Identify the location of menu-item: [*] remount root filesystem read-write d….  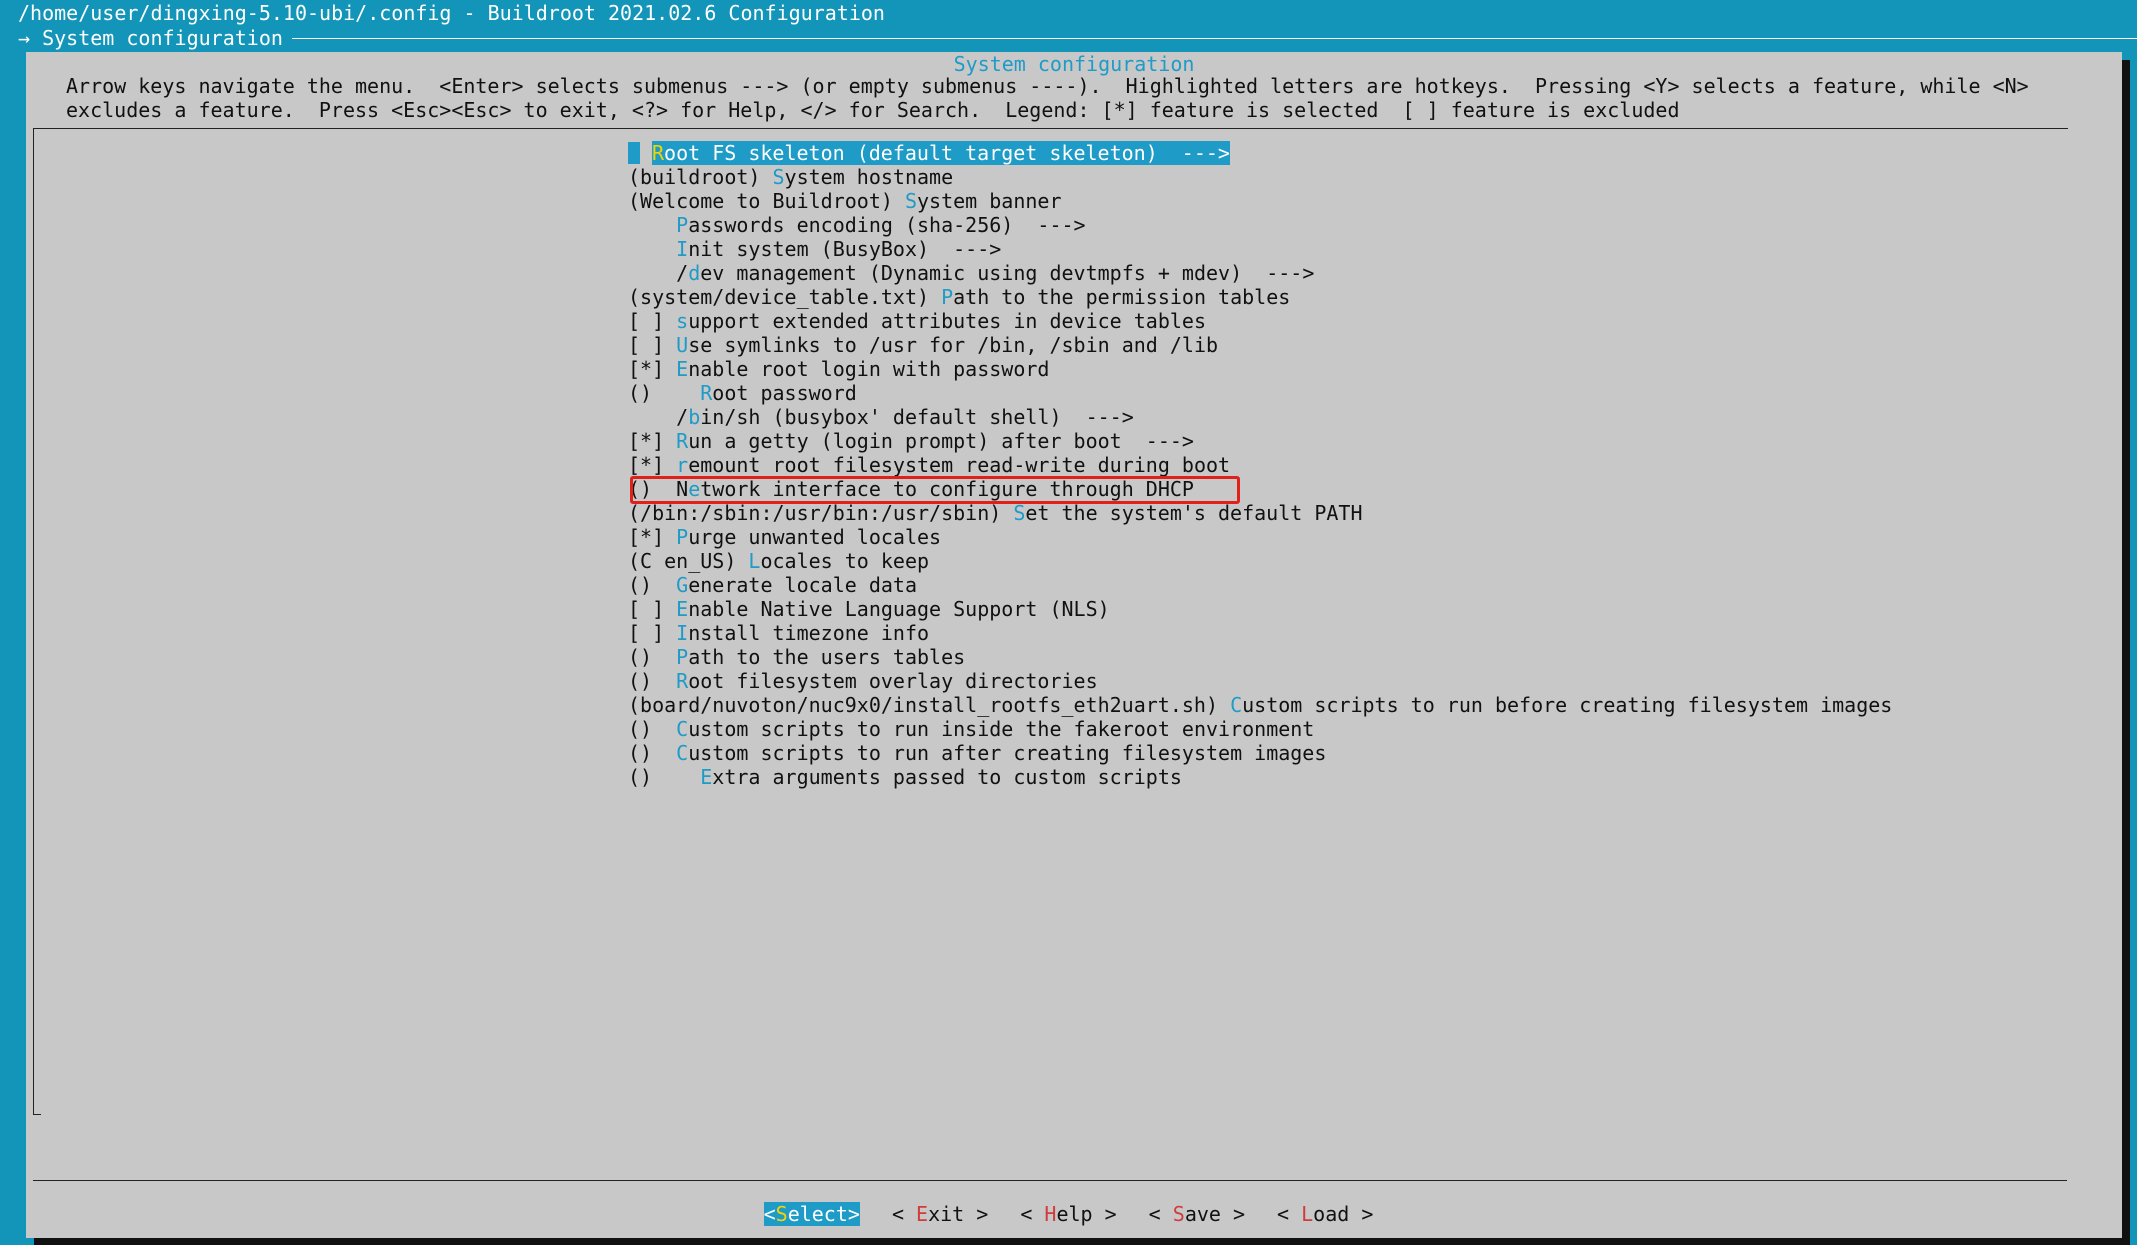
(1260, 465).